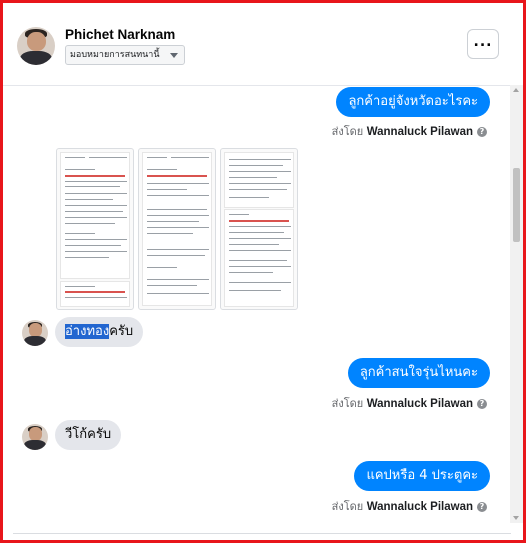  Describe the element at coordinates (121, 331) in the screenshot. I see `message-text: ครับ` at that location.